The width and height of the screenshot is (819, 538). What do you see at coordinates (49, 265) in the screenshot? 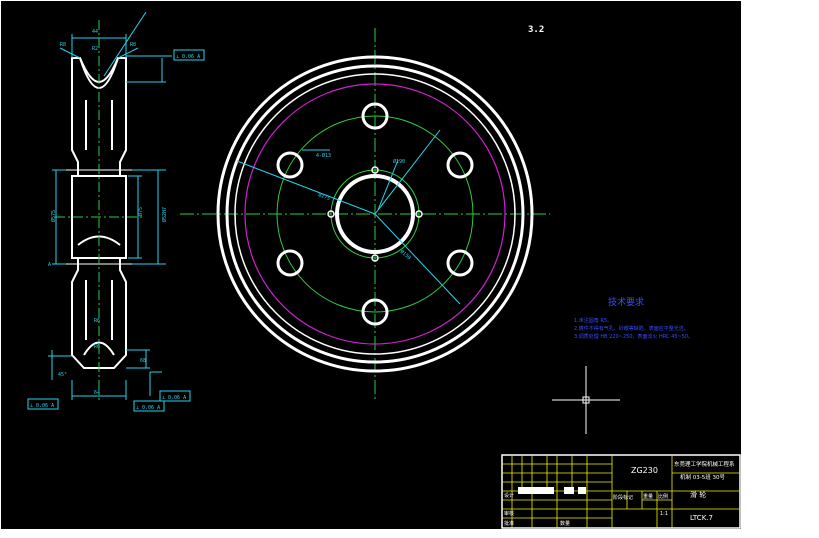
I see `side-a-label: A` at bounding box center [49, 265].